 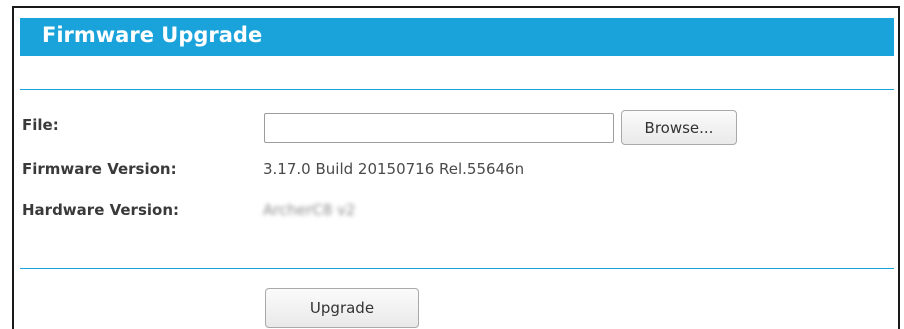 What do you see at coordinates (457, 268) in the screenshot?
I see `bottom-divider` at bounding box center [457, 268].